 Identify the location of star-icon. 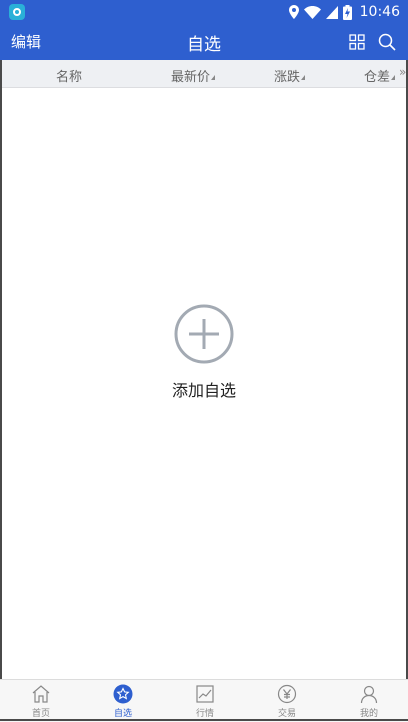
(123, 694).